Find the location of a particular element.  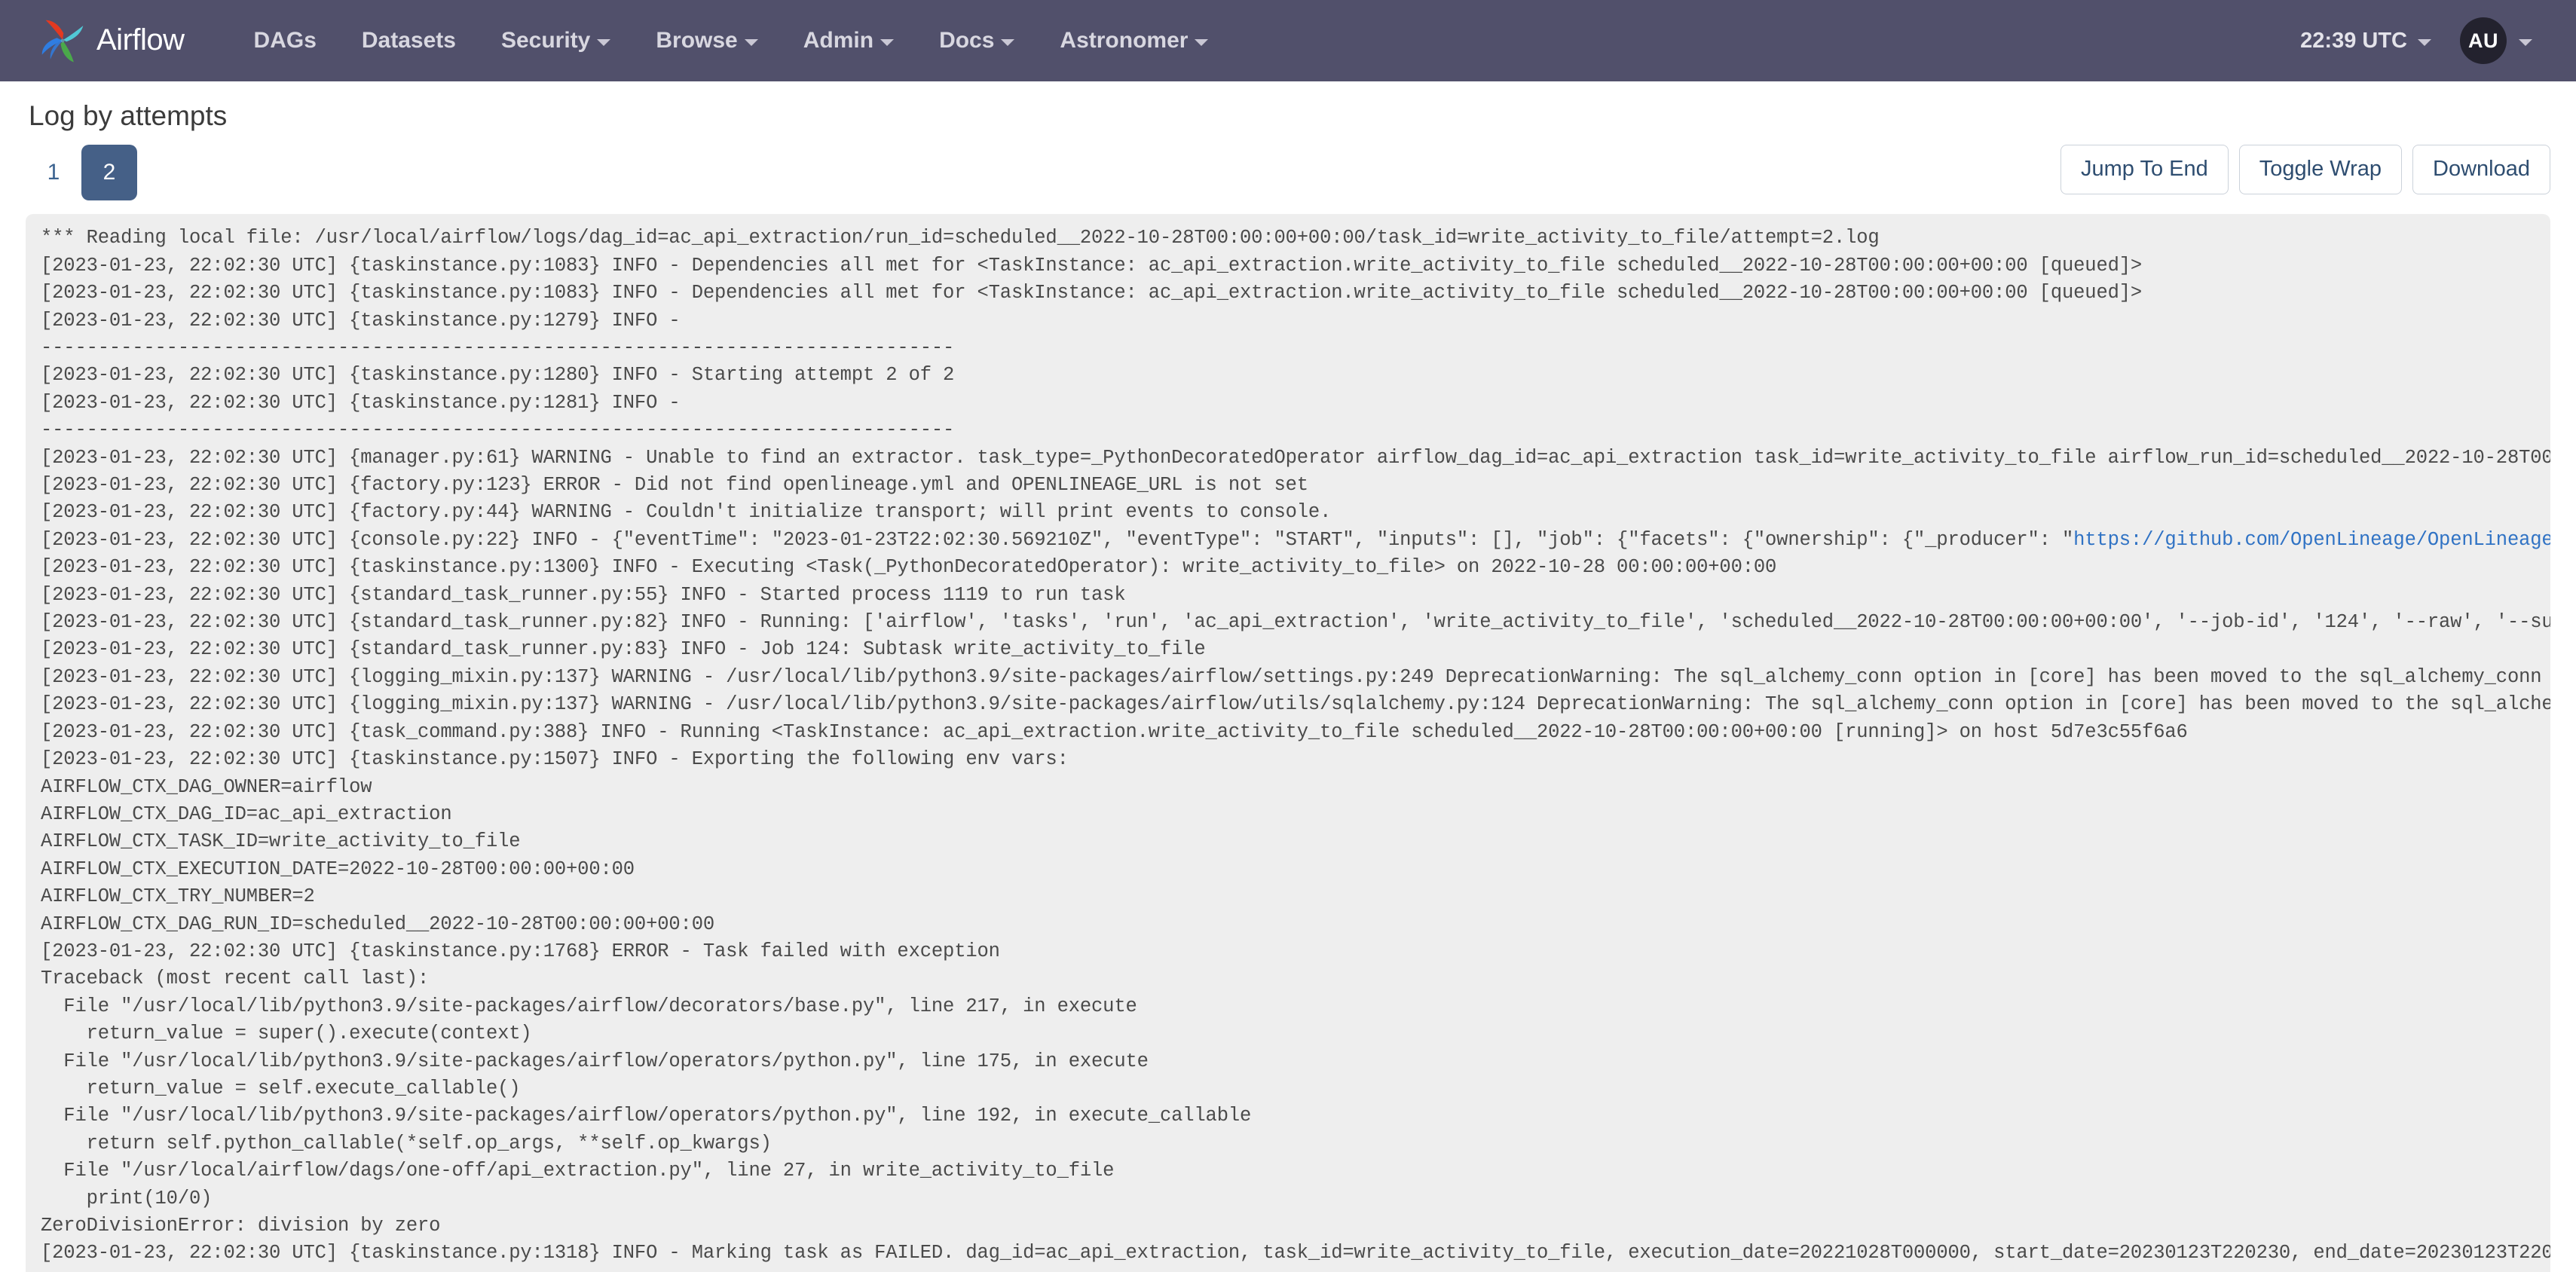

navbar-right: 22:39 UTC AU is located at coordinates (2412, 40).